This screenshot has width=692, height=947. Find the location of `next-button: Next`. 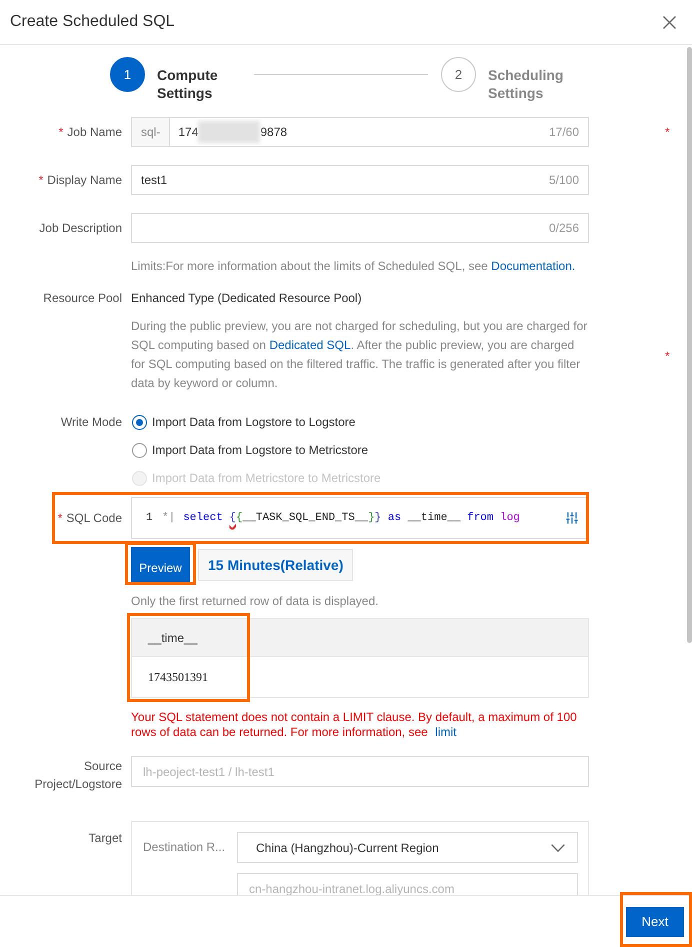

next-button: Next is located at coordinates (655, 921).